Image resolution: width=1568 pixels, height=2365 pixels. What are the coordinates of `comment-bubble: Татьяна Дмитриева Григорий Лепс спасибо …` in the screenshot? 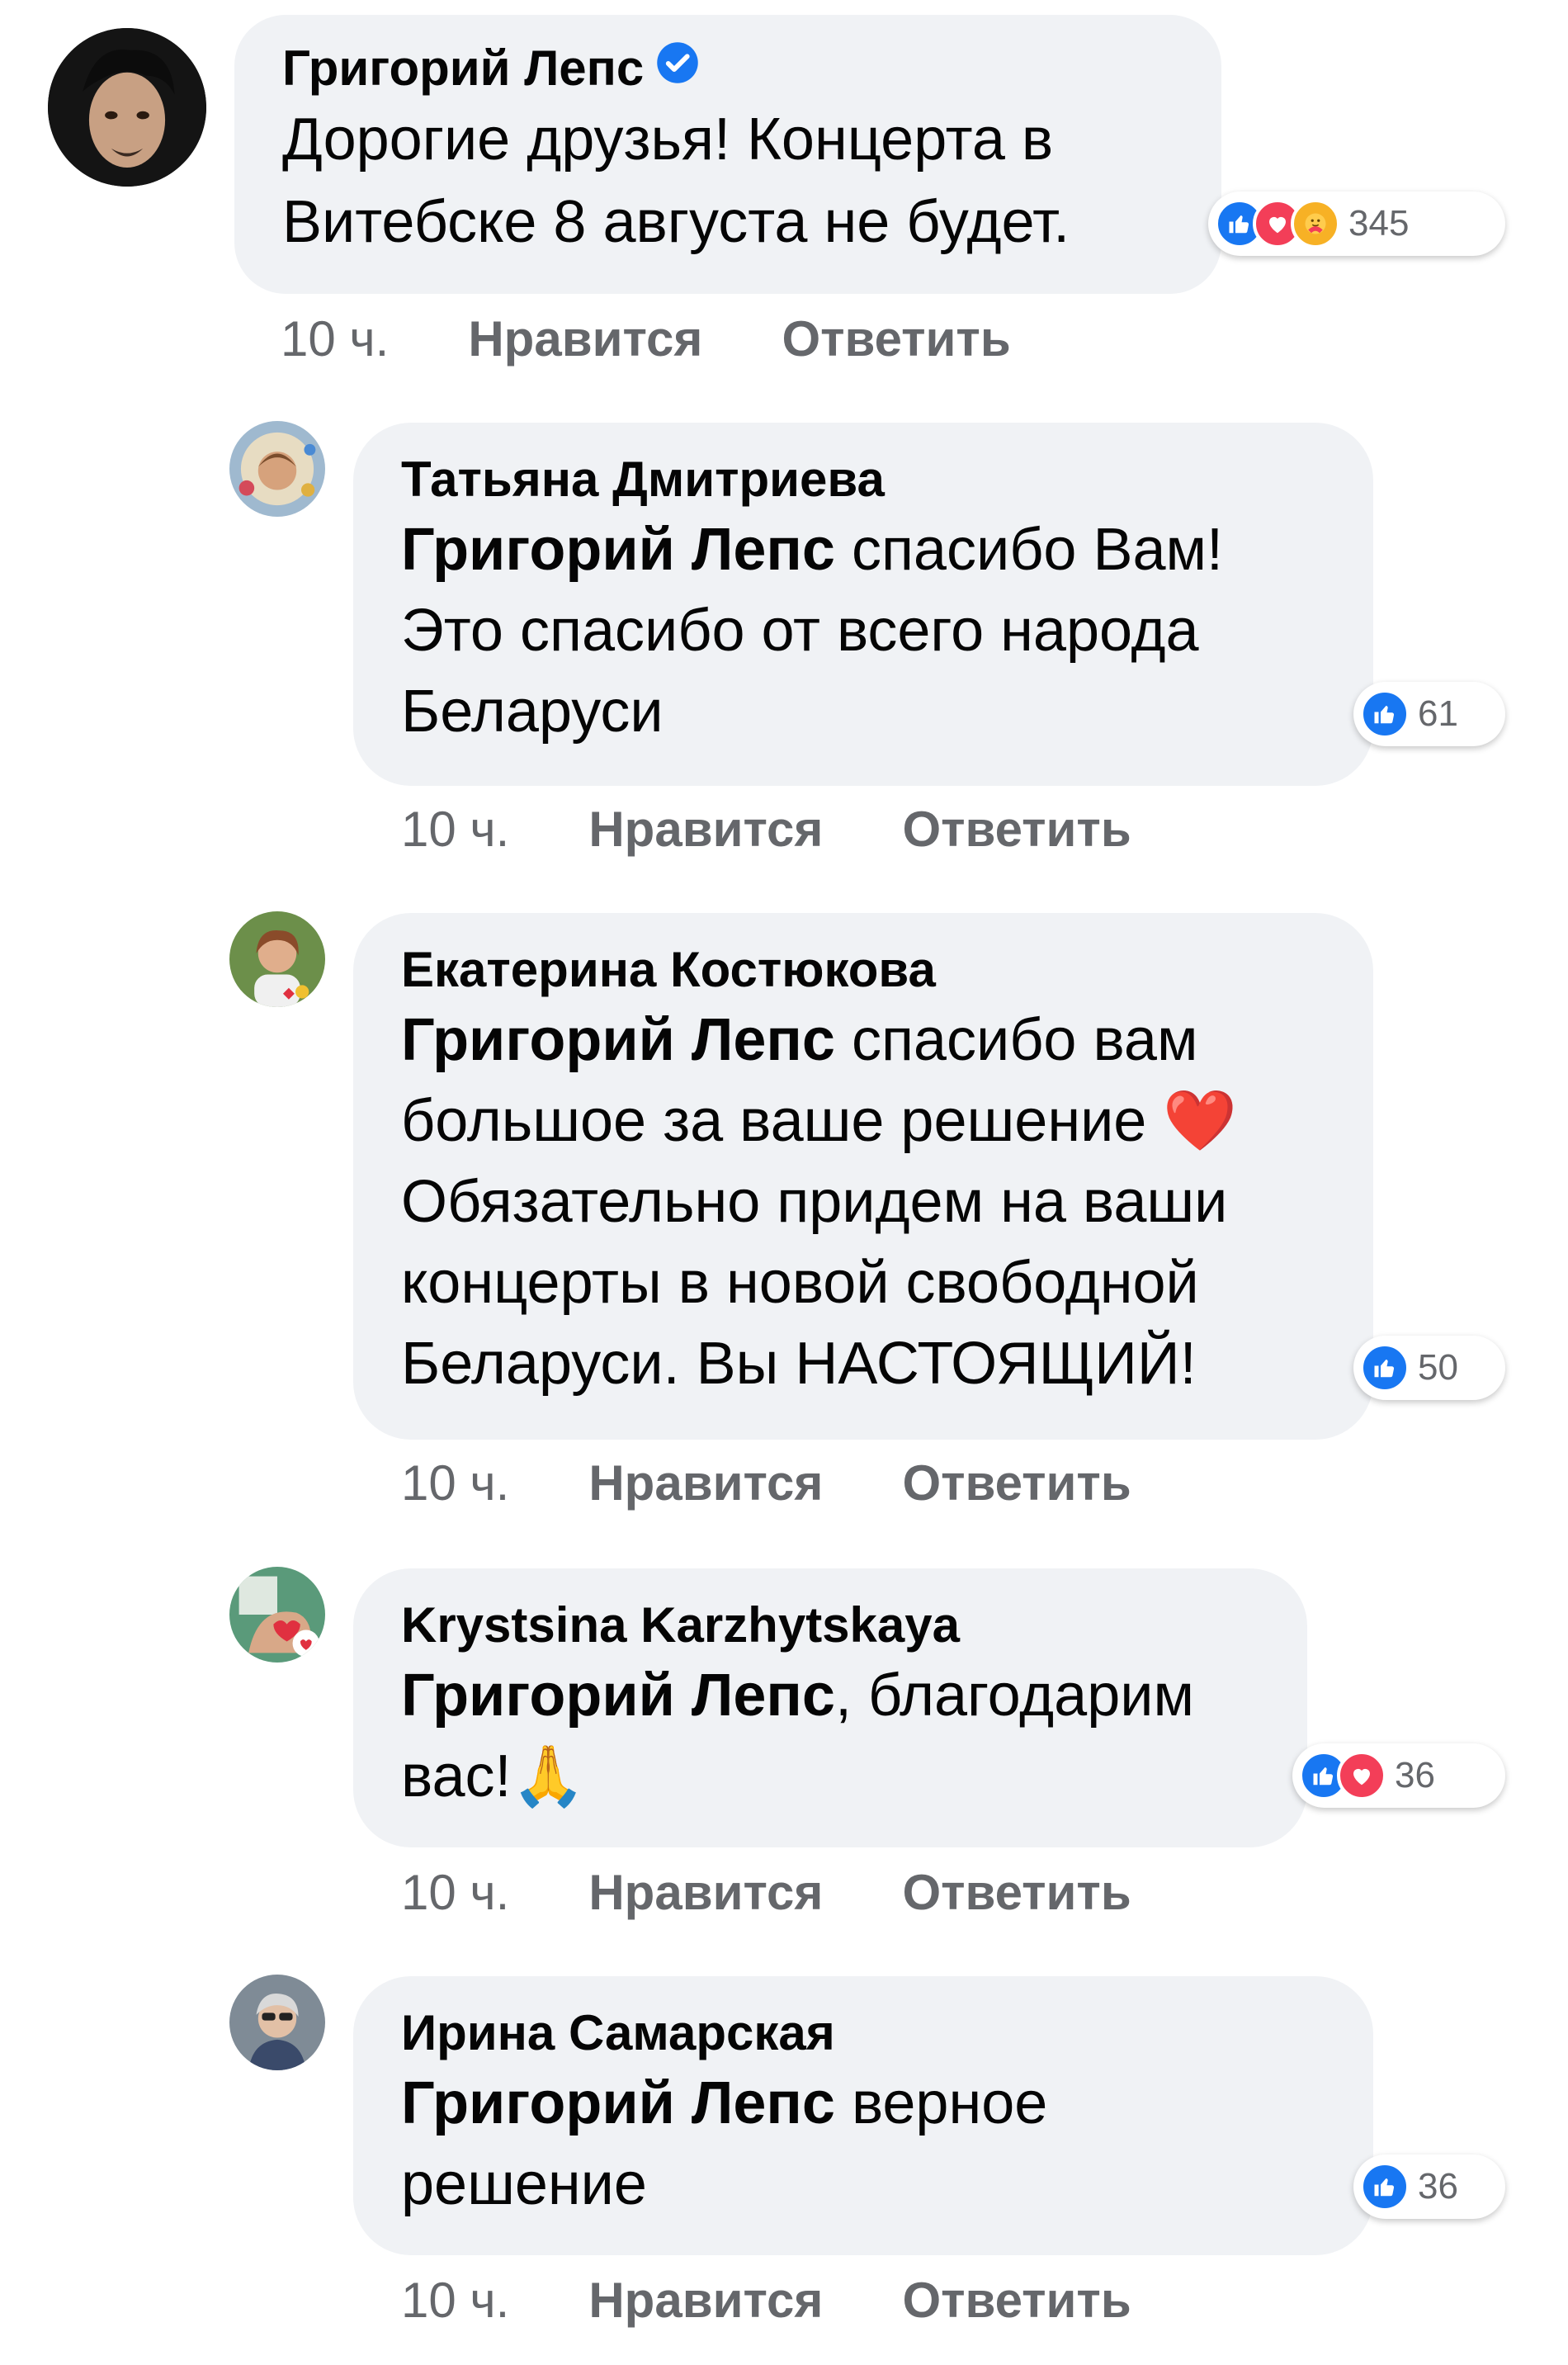 It's located at (863, 604).